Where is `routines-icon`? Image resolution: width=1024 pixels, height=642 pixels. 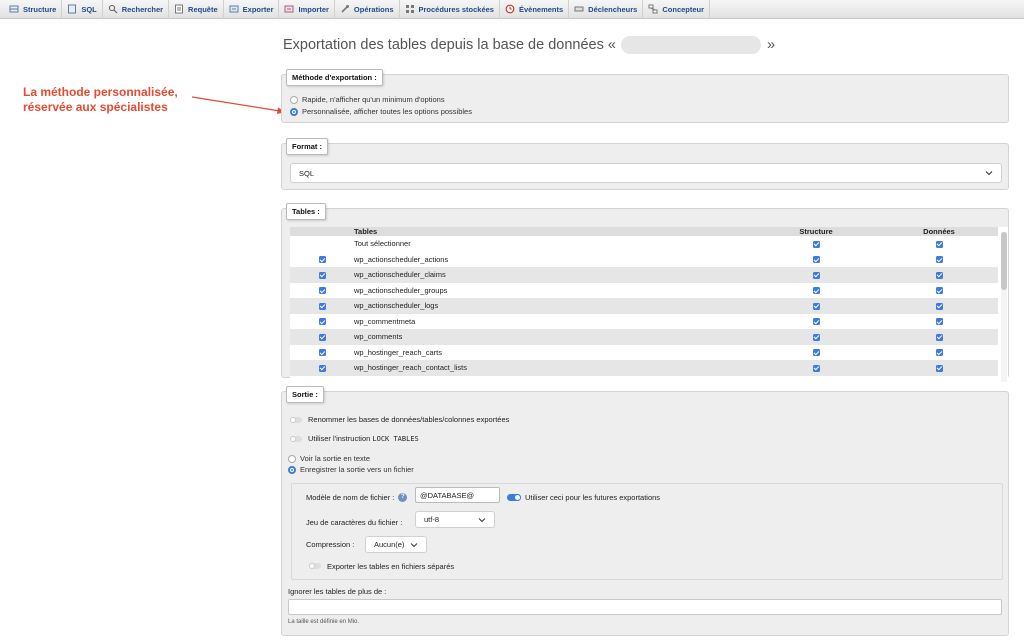
routines-icon is located at coordinates (410, 9).